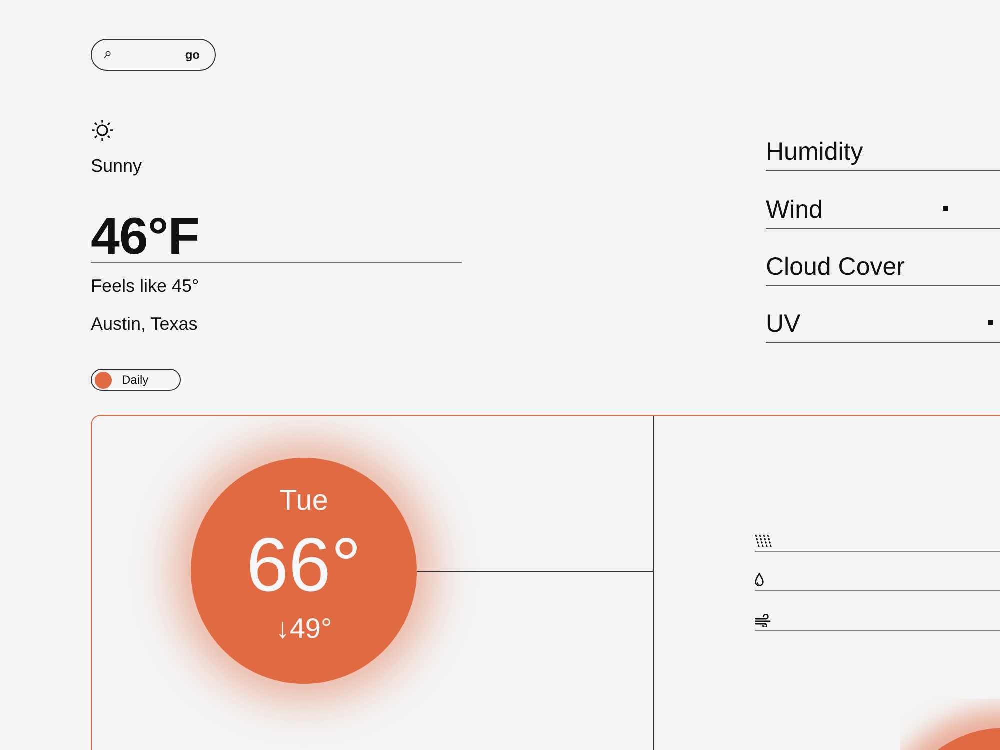 This screenshot has width=1000, height=750. I want to click on feels-like-text: Feels like 45°, so click(145, 286).